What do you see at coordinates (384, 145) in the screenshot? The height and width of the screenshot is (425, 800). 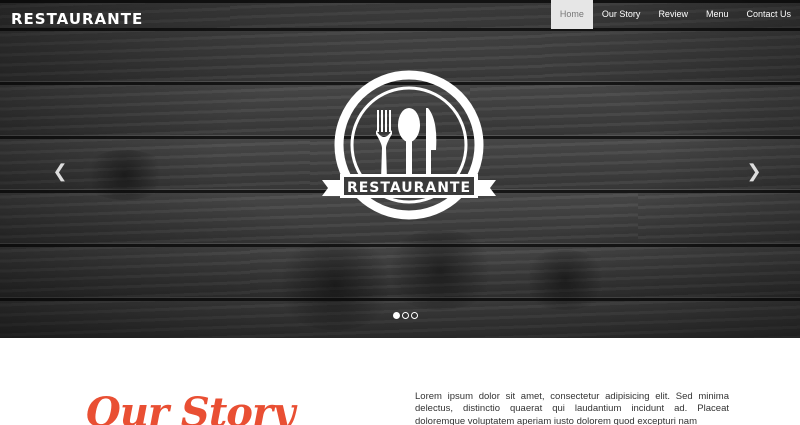 I see `fork-icon` at bounding box center [384, 145].